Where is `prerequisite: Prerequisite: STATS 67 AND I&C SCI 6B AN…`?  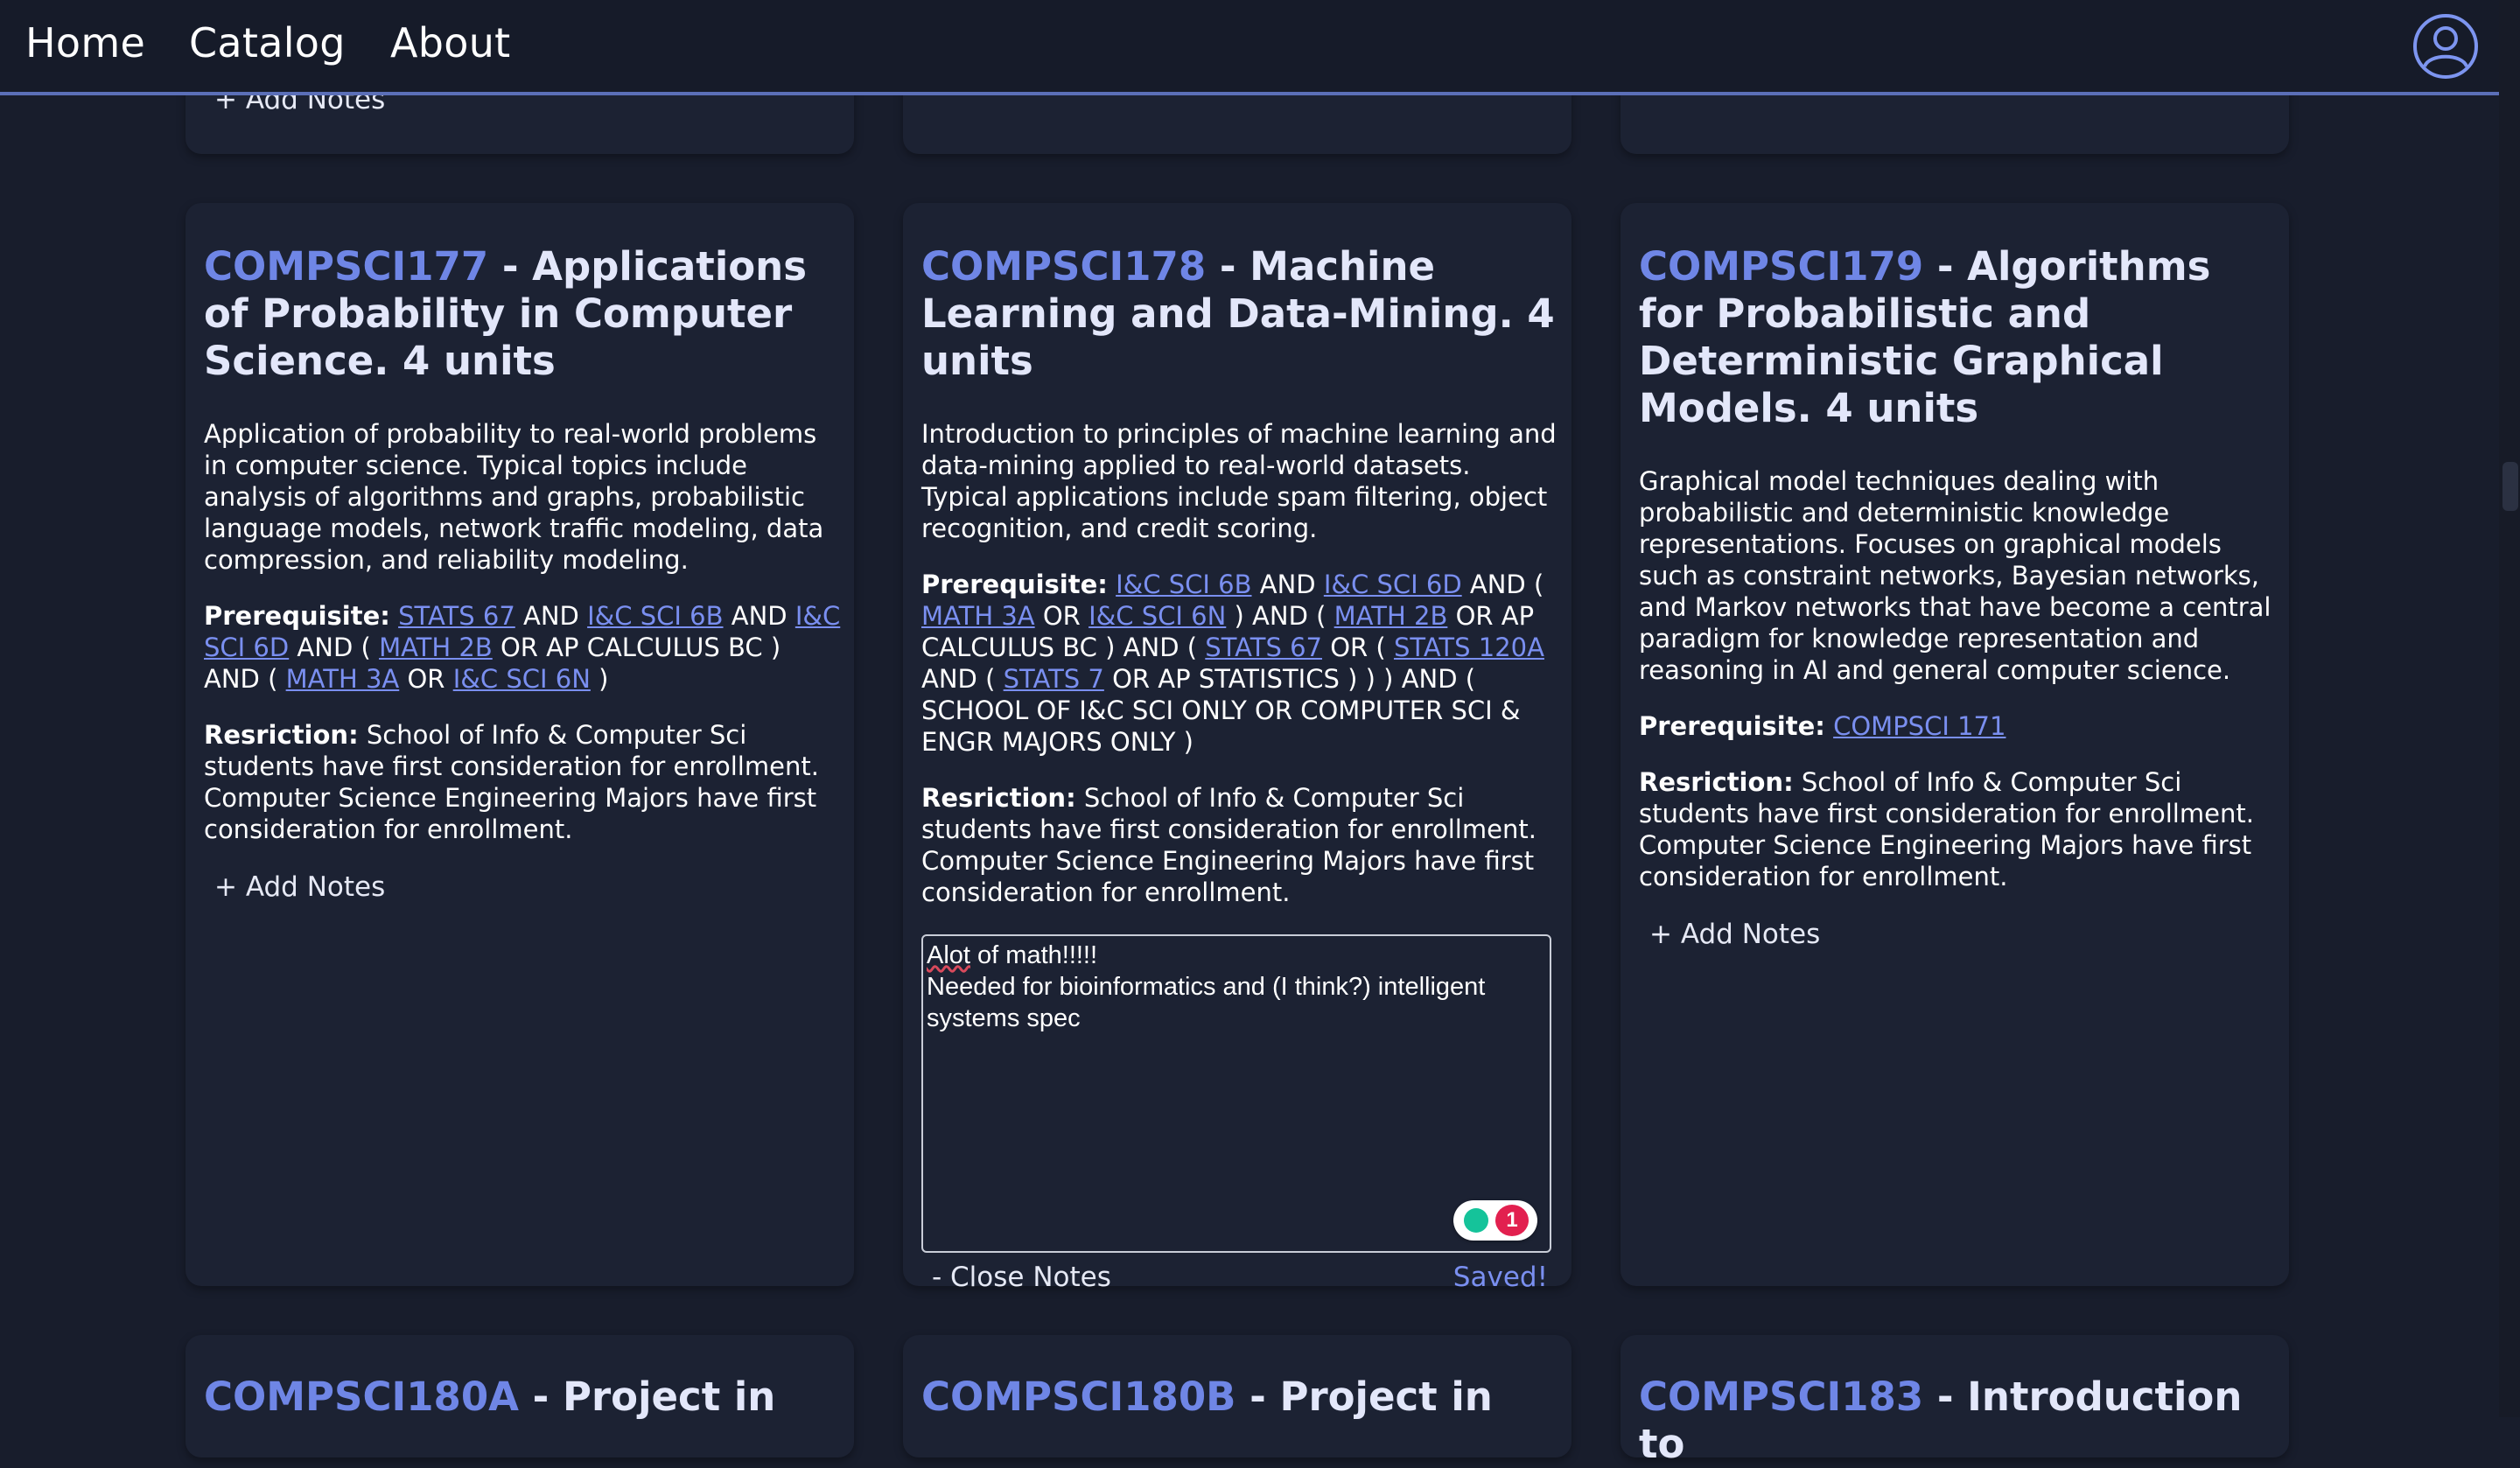
prerequisite: Prerequisite: STATS 67 AND I&C SCI 6B AN… is located at coordinates (522, 647).